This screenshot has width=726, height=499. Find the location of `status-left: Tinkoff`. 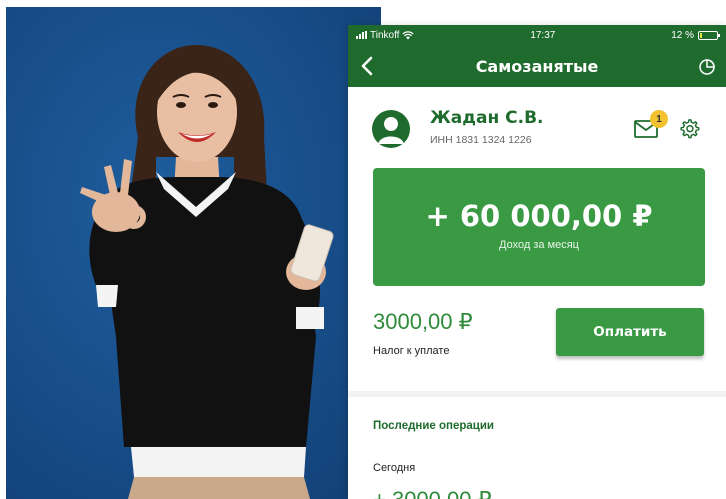

status-left: Tinkoff is located at coordinates (385, 35).